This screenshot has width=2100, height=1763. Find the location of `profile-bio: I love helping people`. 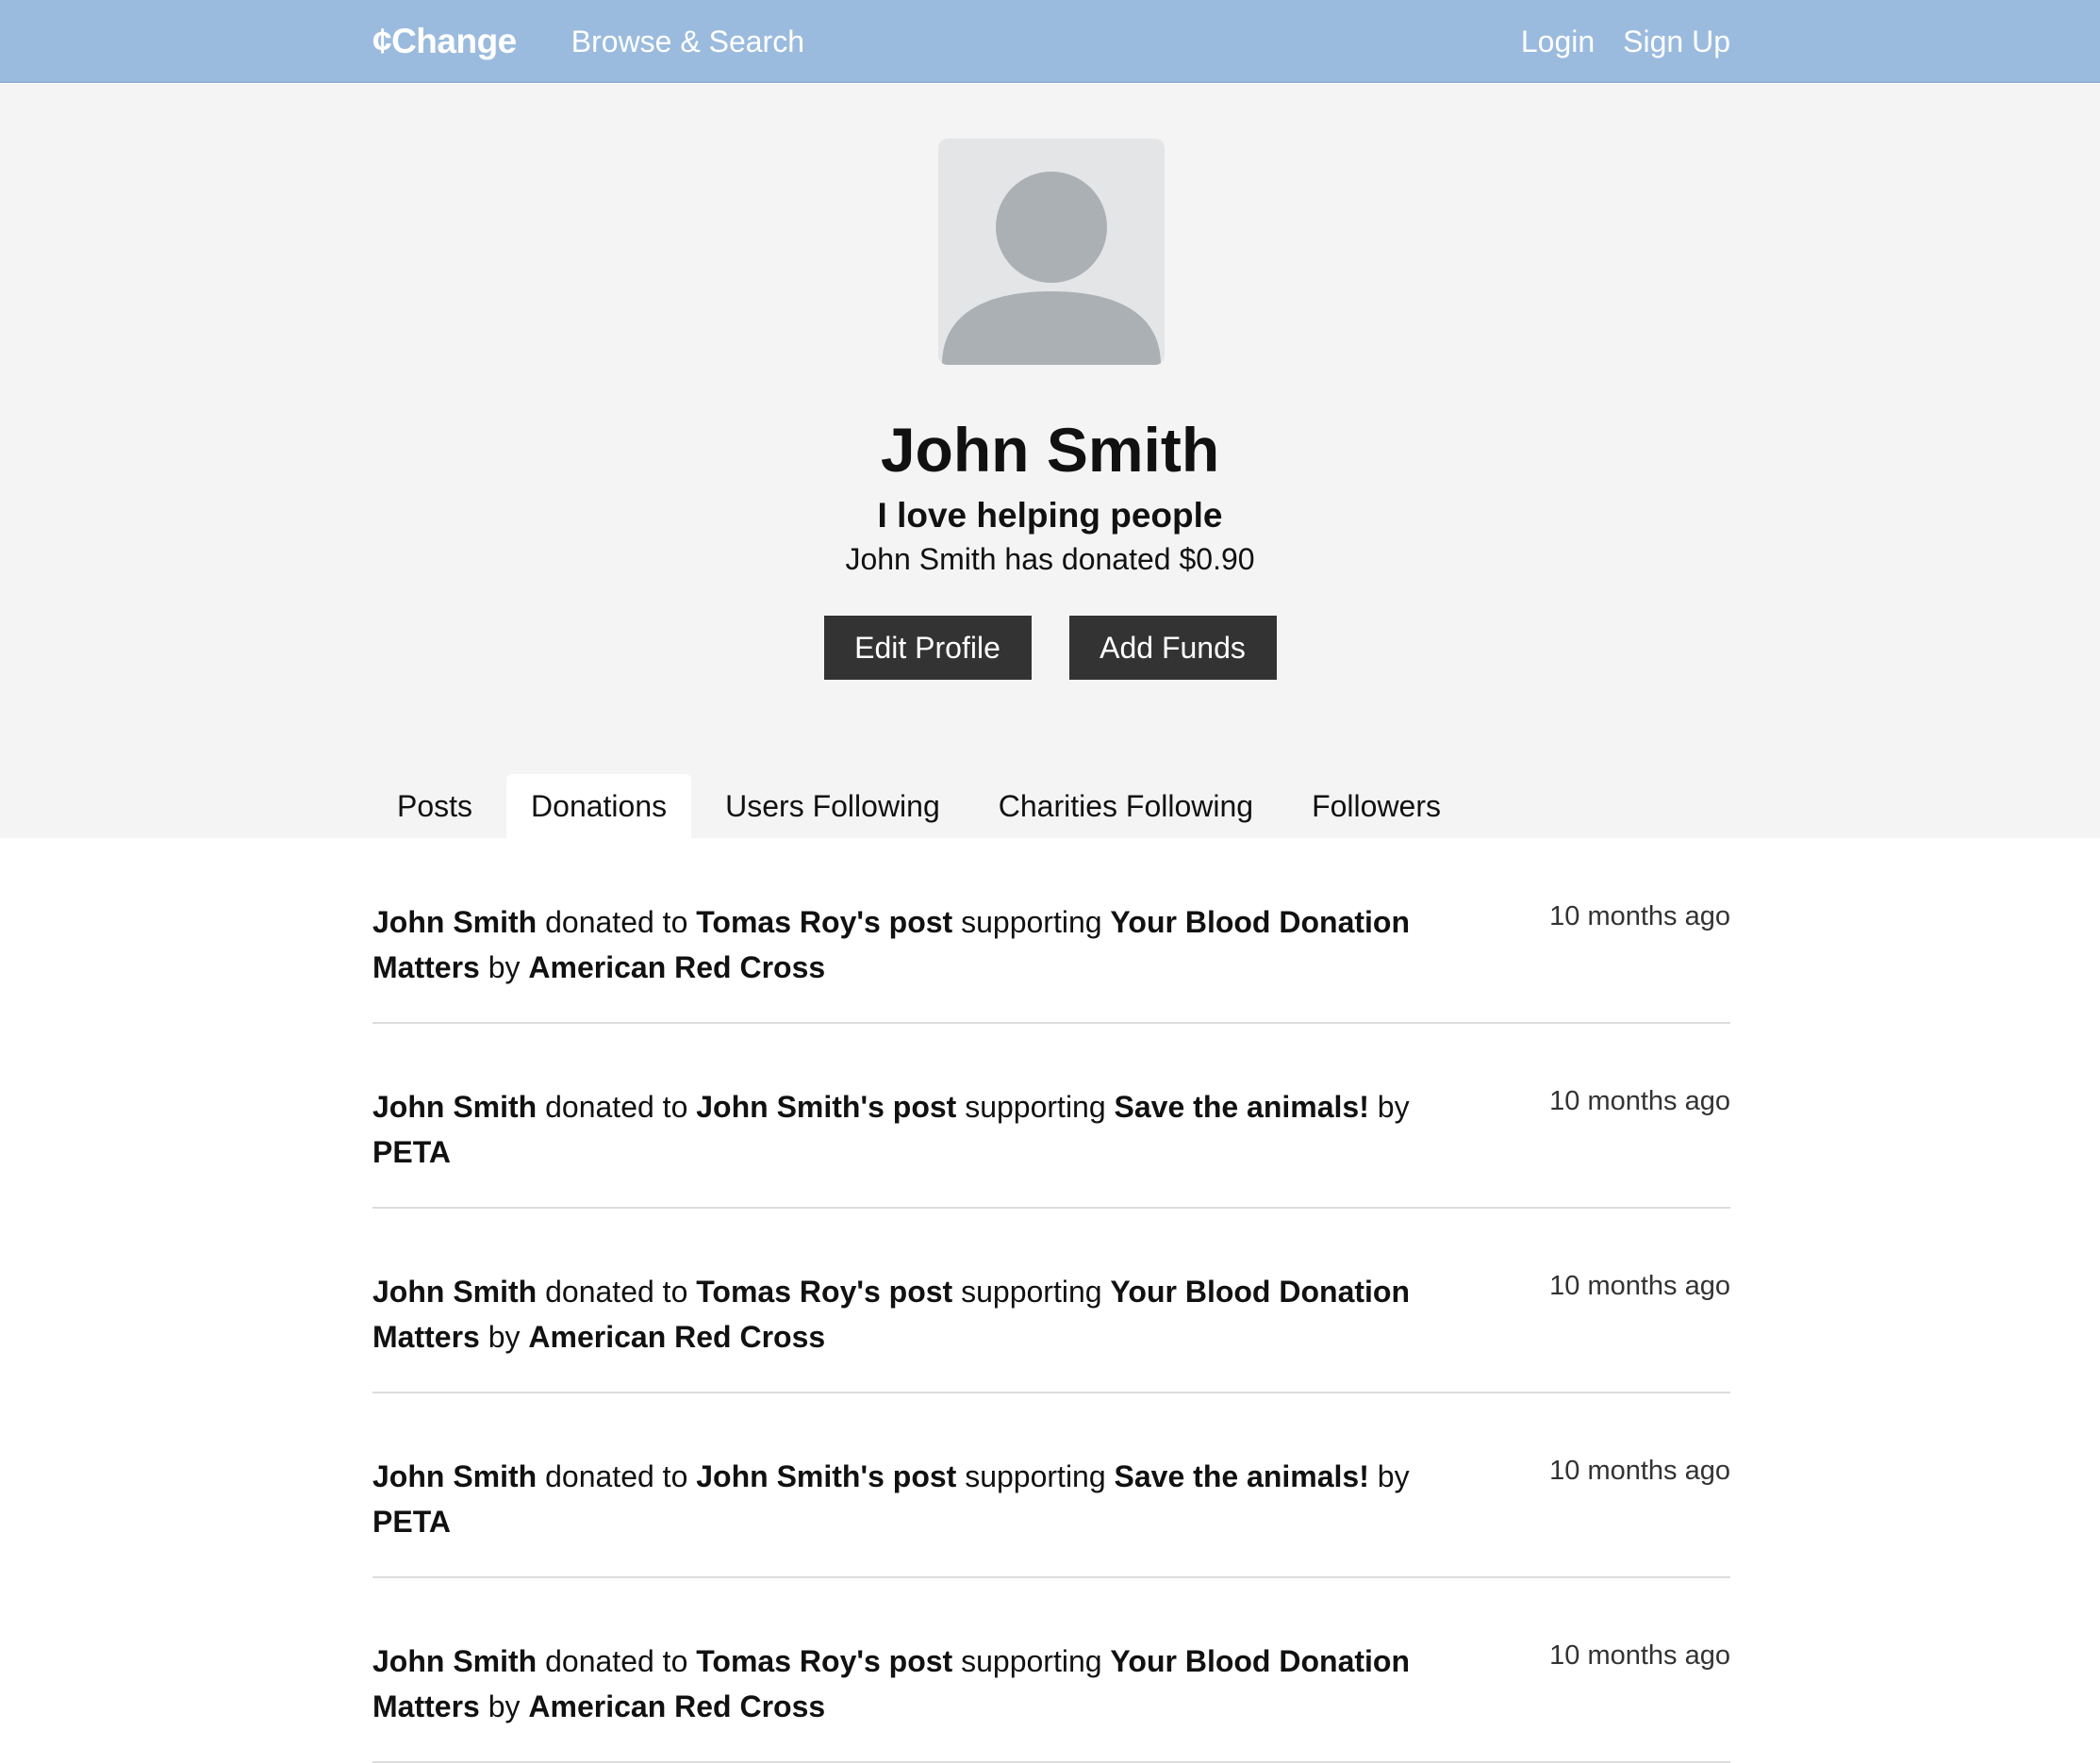

profile-bio: I love helping people is located at coordinates (1050, 515).